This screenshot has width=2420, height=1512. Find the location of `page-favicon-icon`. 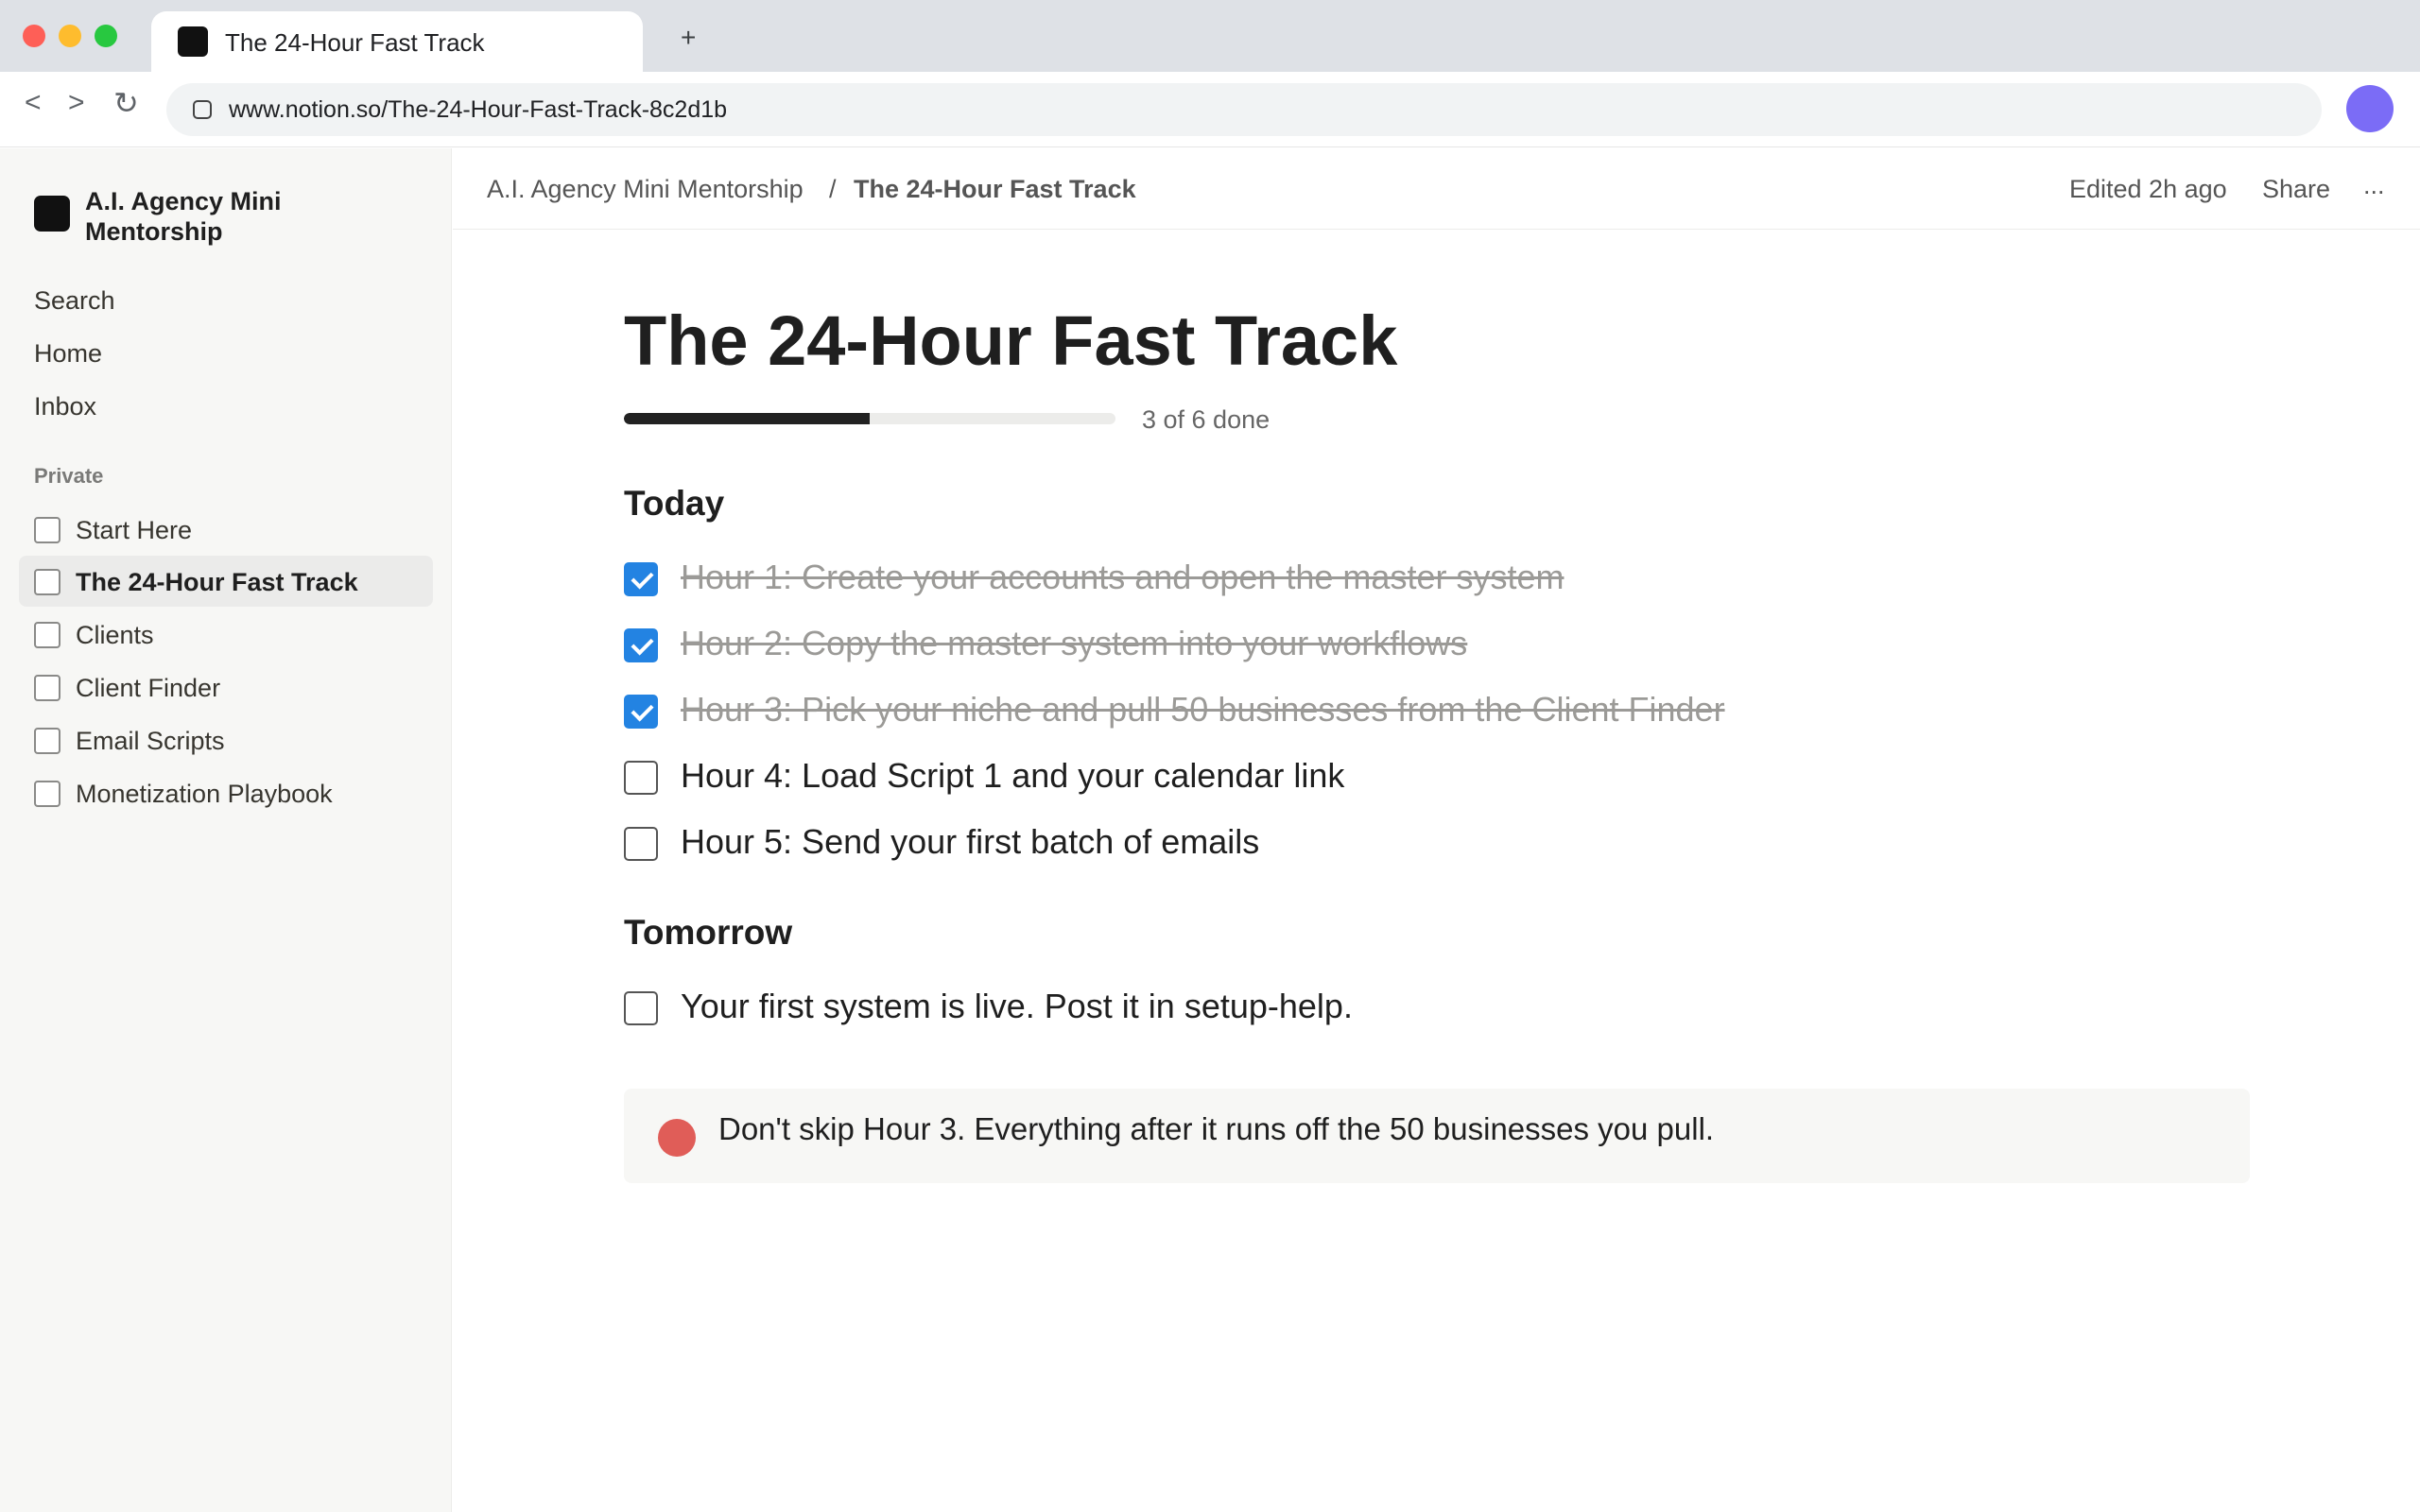

page-favicon-icon is located at coordinates (193, 41).